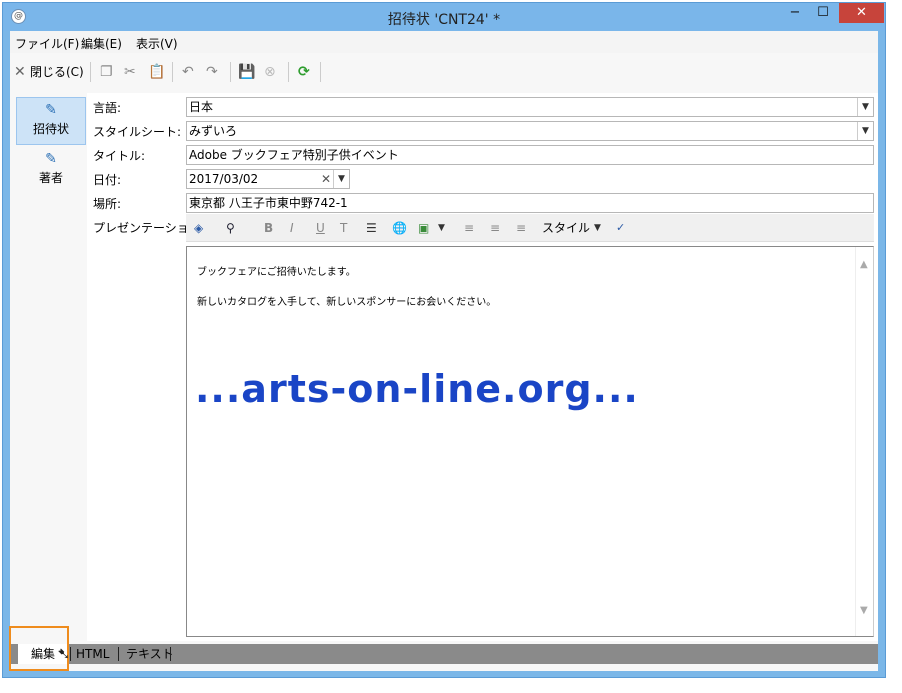 Image resolution: width=902 pixels, height=693 pixels. Describe the element at coordinates (469, 228) in the screenshot. I see `align-left-icon: ≡` at that location.